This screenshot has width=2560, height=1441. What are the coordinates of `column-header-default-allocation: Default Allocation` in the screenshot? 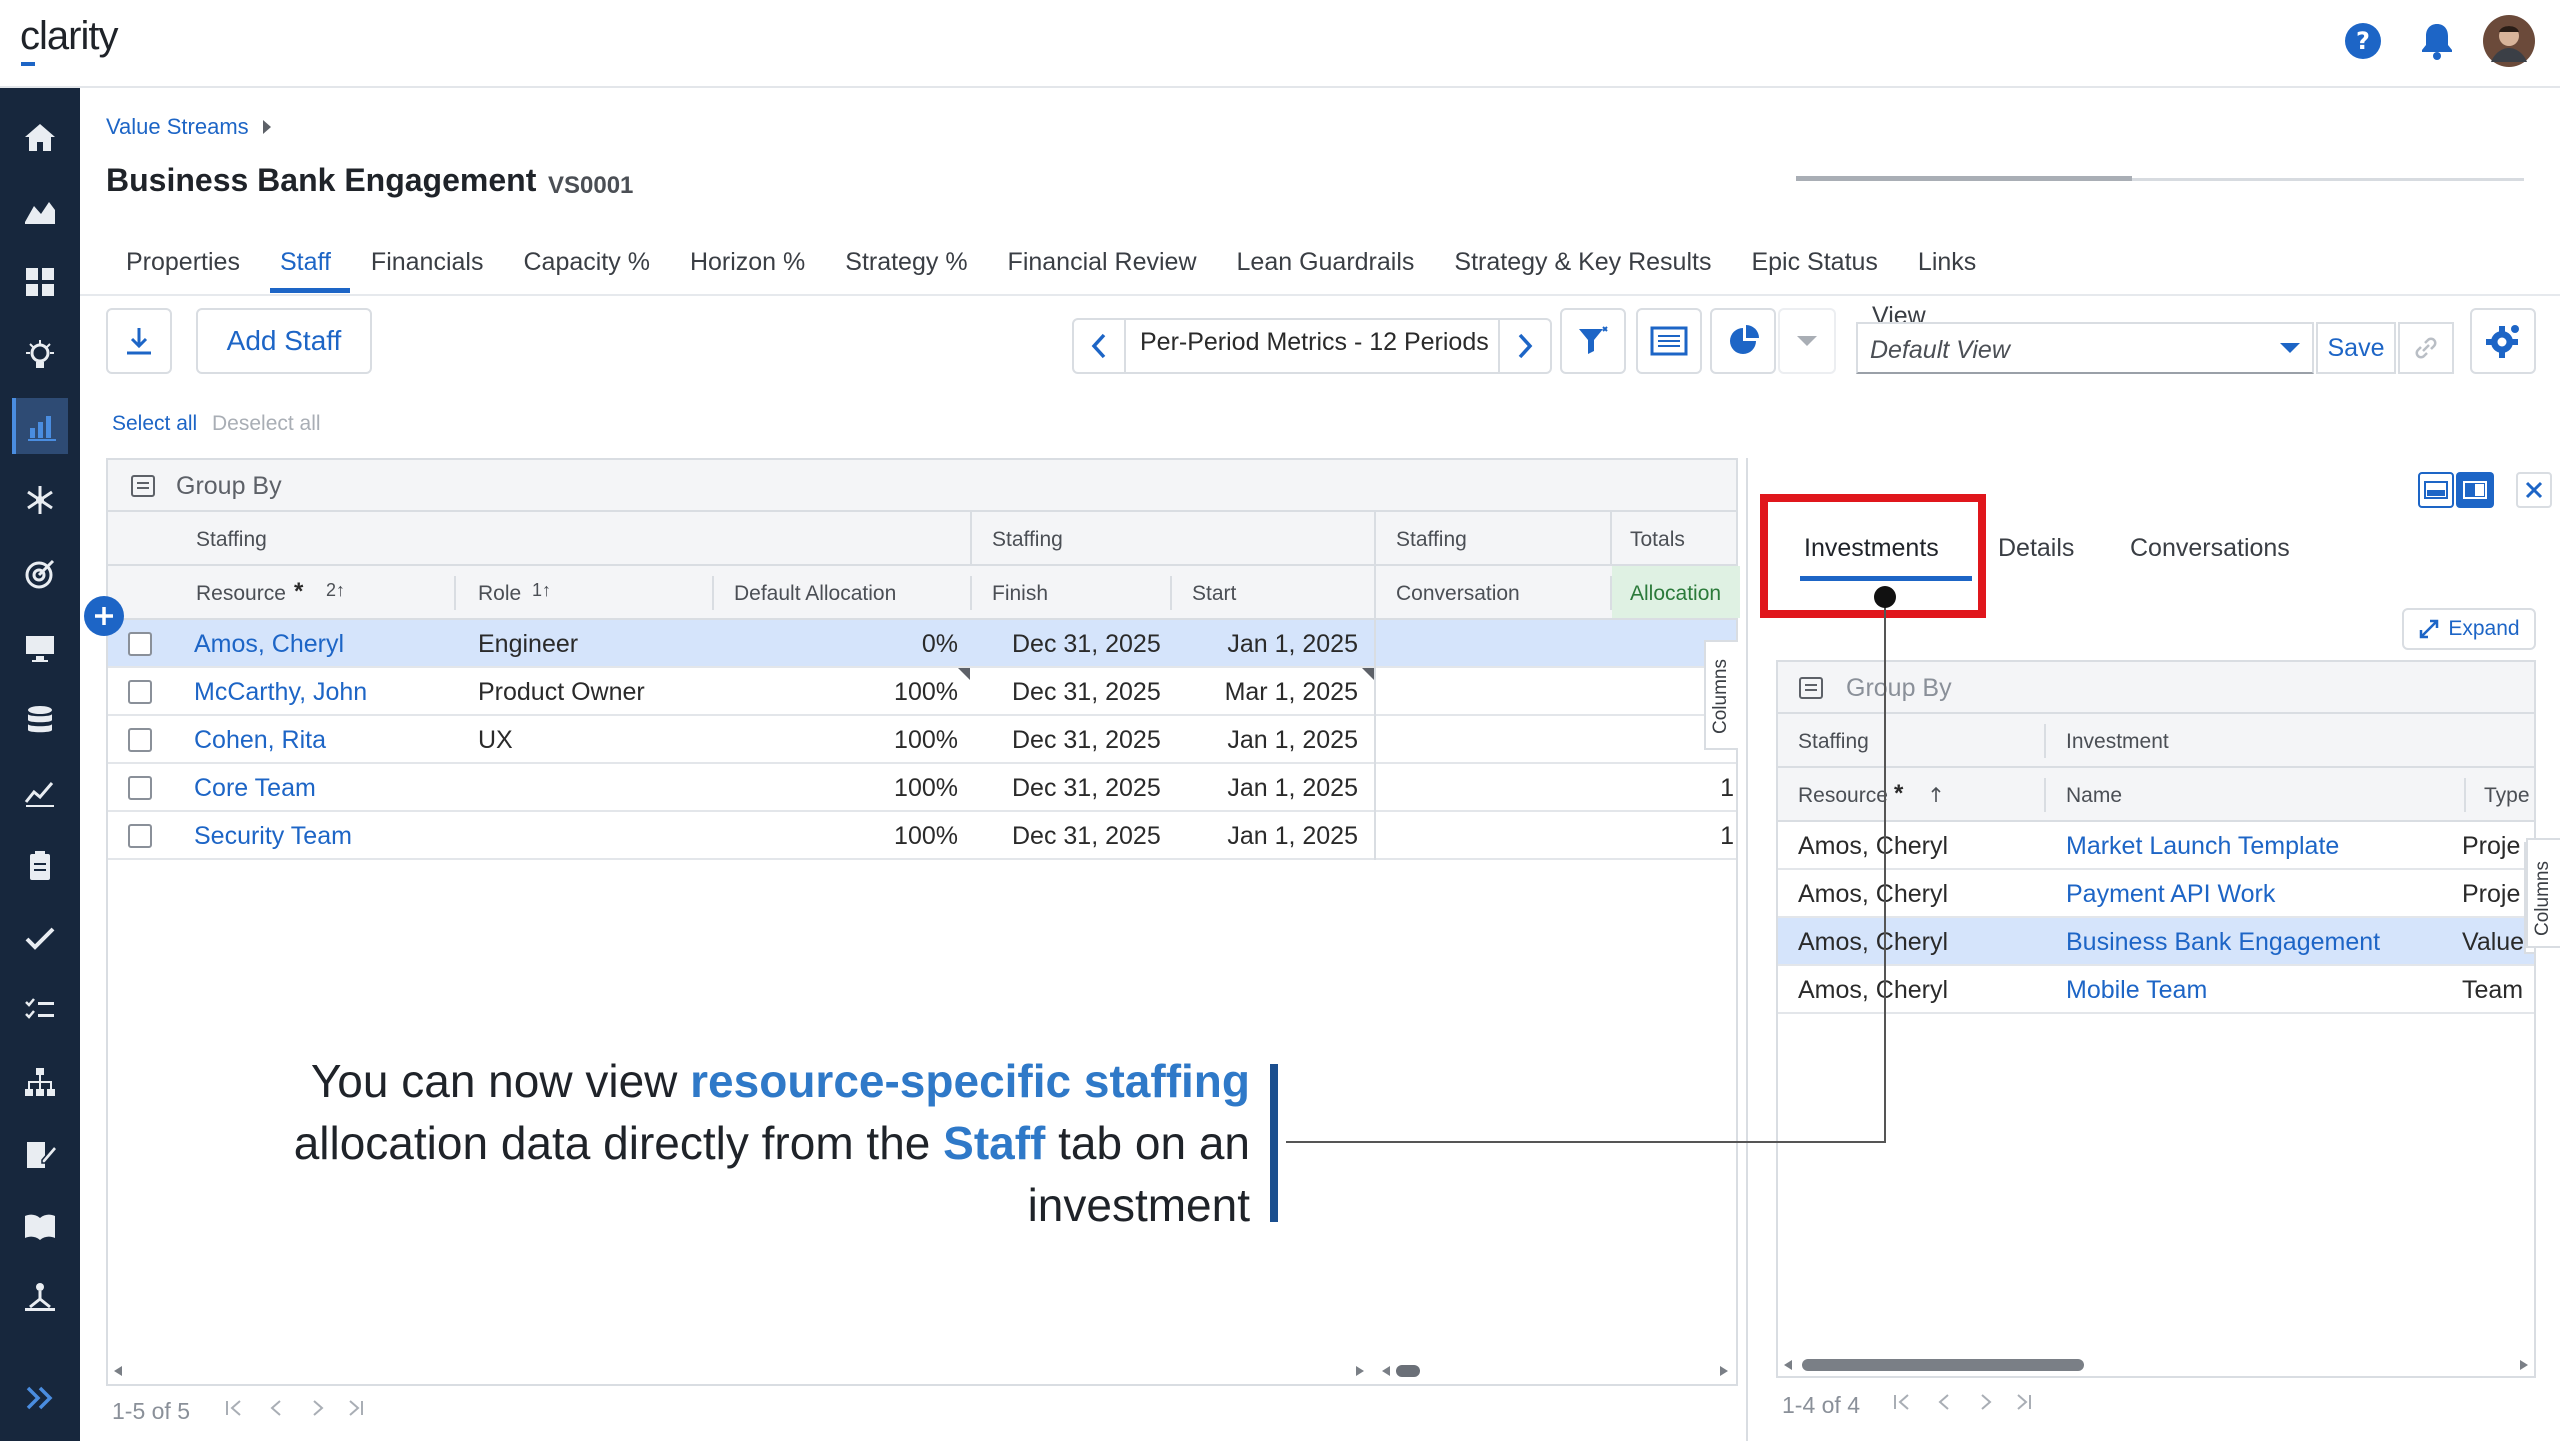 It's located at (815, 594).